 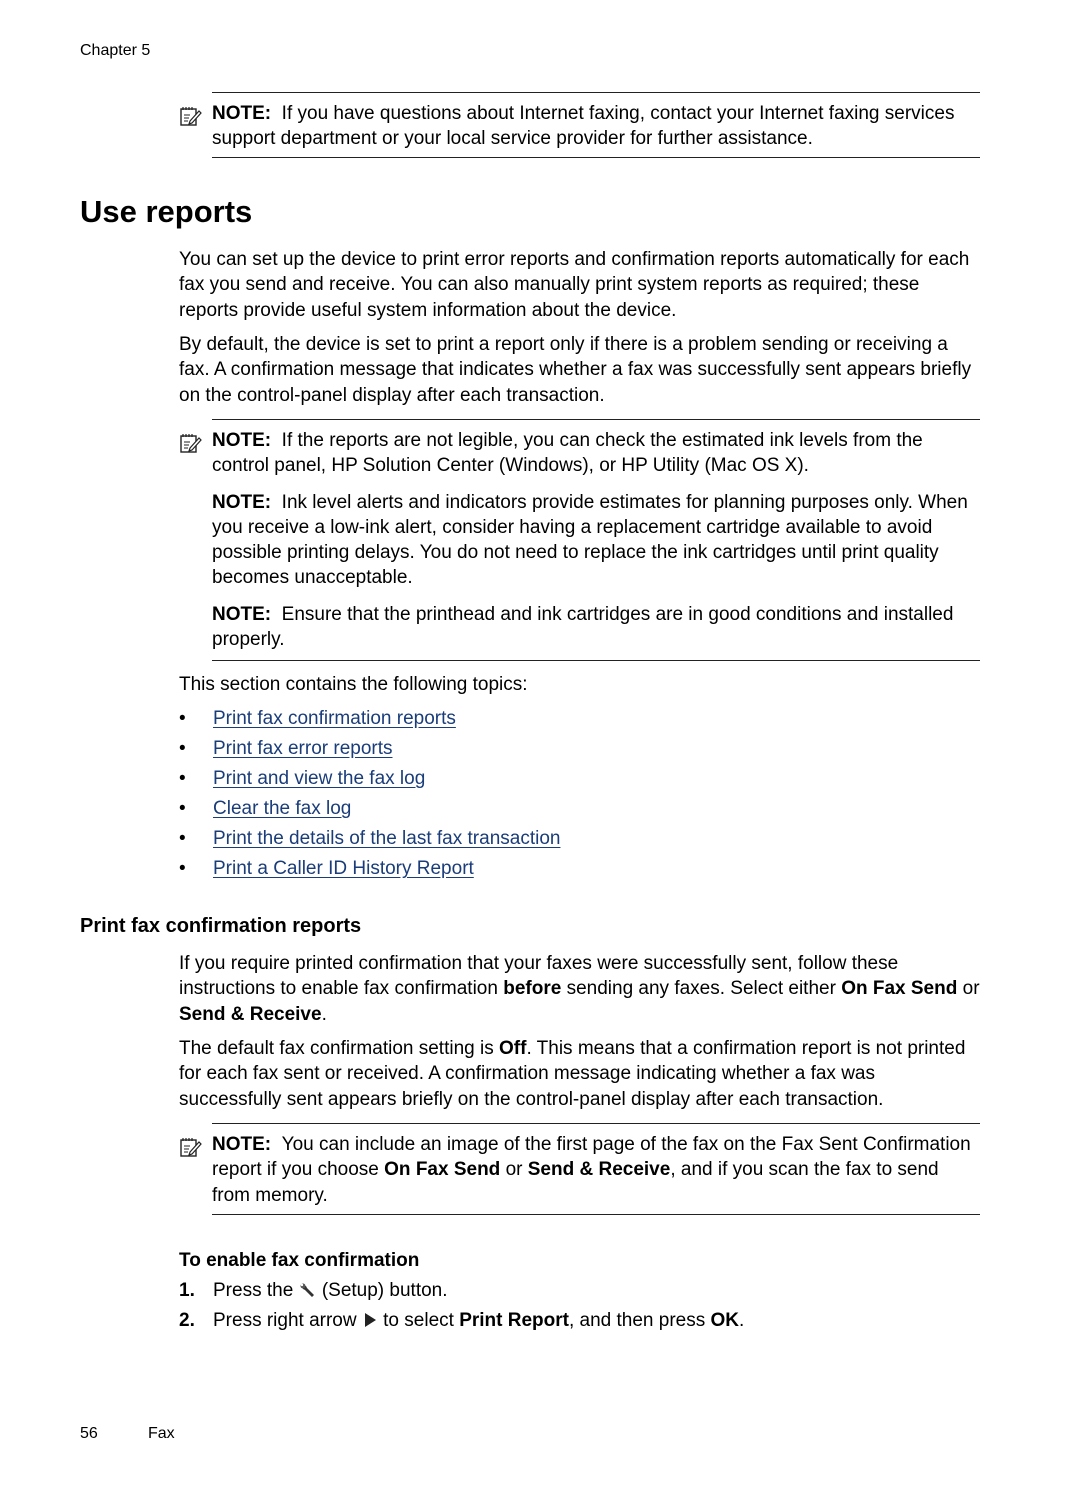 I want to click on topic-link-fax-log: Print and view the fax log, so click(x=319, y=778).